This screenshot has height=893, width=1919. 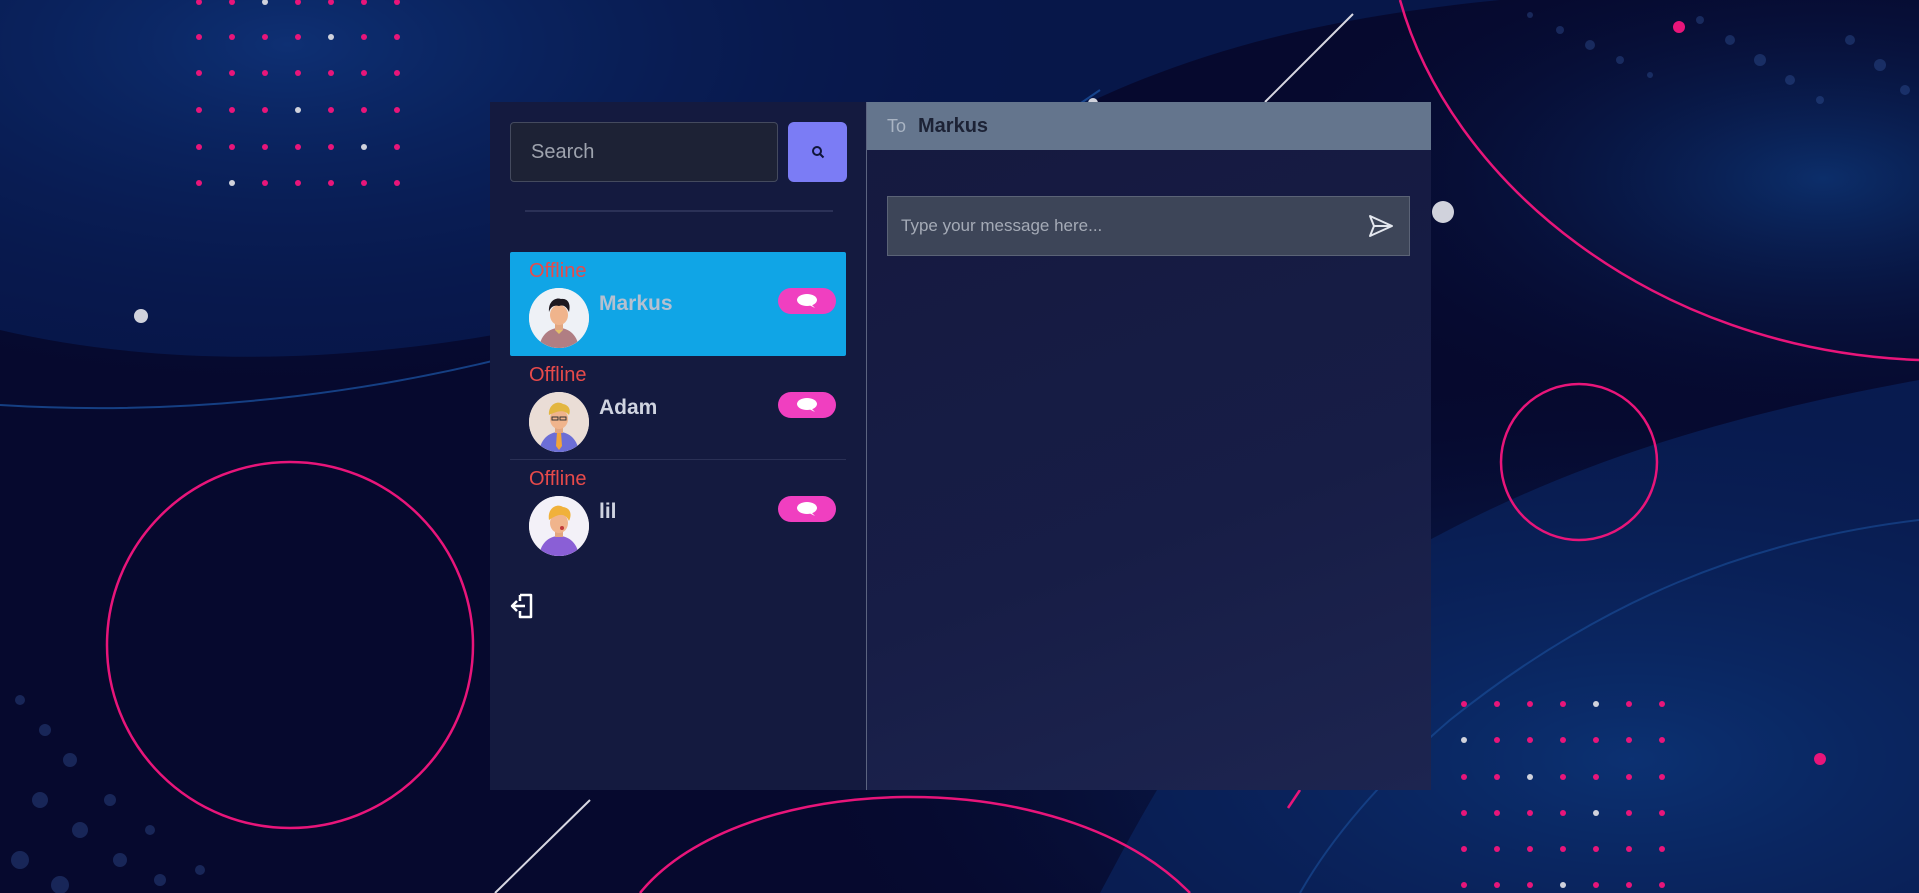 I want to click on logout-button, so click(x=523, y=606).